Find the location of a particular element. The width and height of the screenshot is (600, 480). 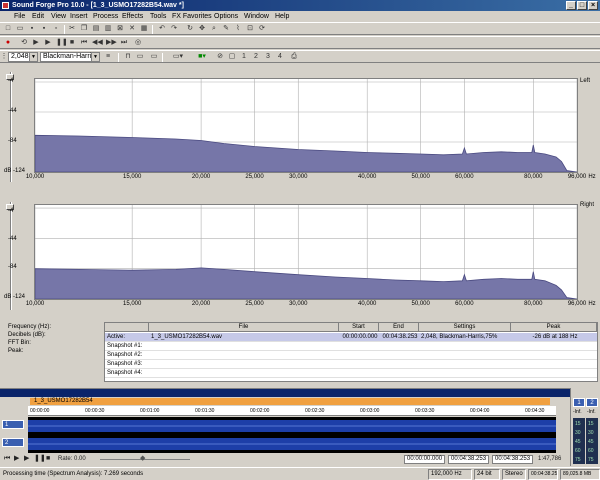

trim-icon: ✕ is located at coordinates (132, 29).